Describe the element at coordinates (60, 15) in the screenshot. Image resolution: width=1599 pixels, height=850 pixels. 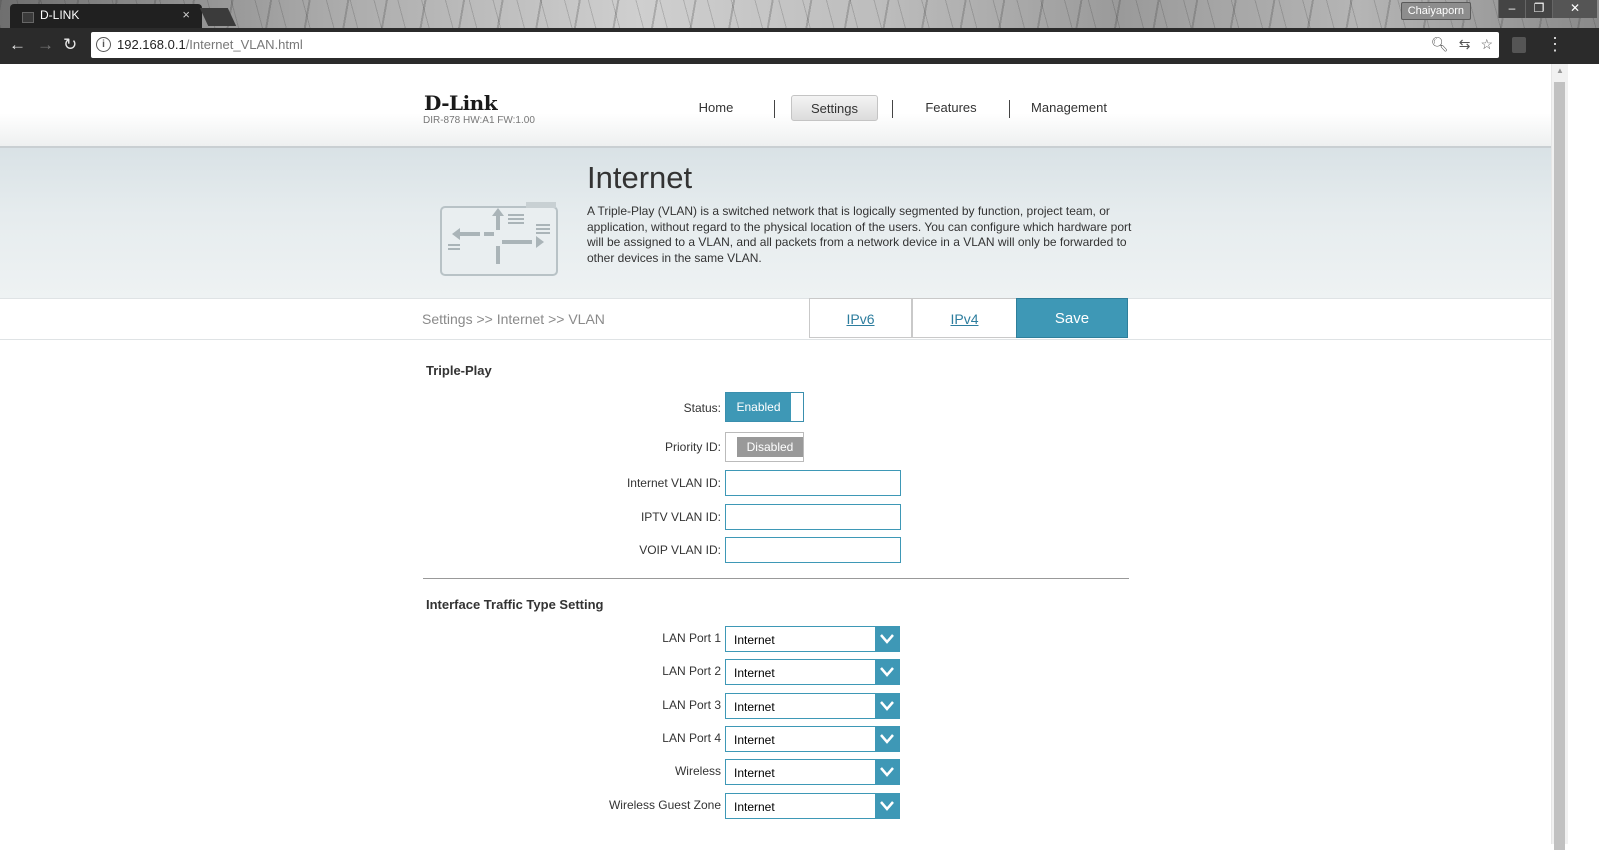
I see `tab-title: D-LINK` at that location.